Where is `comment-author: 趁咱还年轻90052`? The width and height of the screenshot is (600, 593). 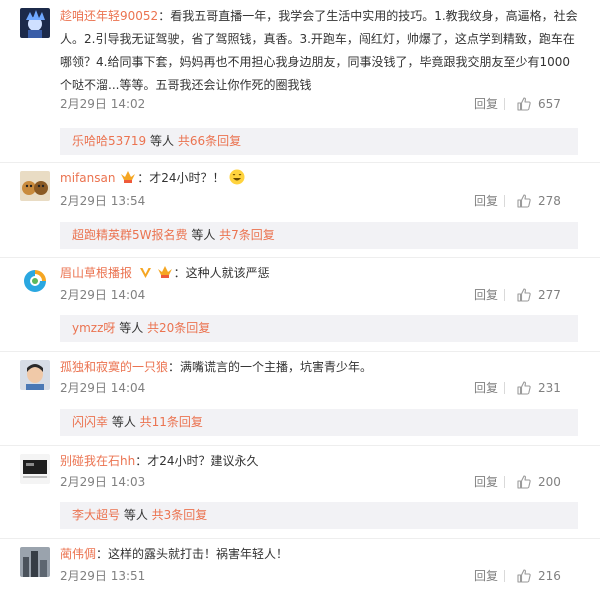 comment-author: 趁咱还年轻90052 is located at coordinates (109, 16).